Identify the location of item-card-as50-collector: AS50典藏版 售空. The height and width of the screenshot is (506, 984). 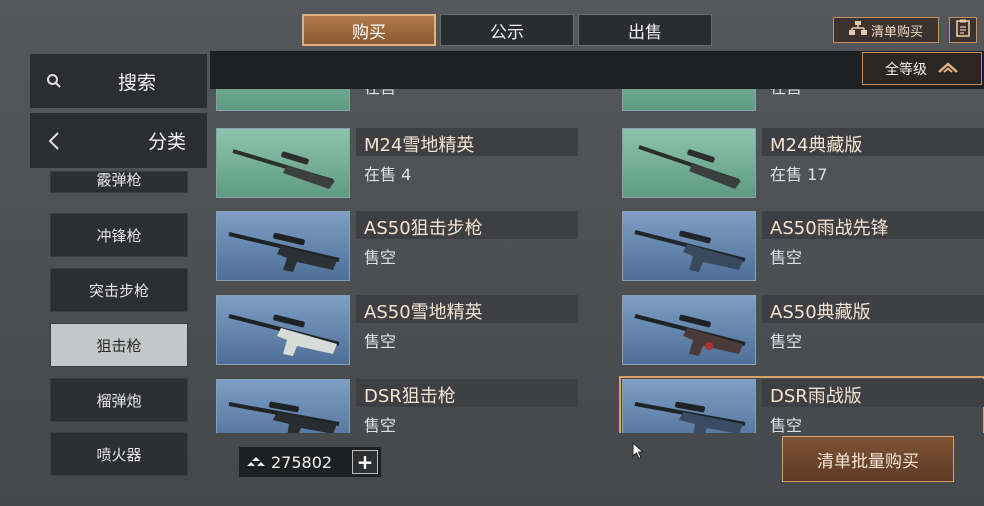
(803, 332).